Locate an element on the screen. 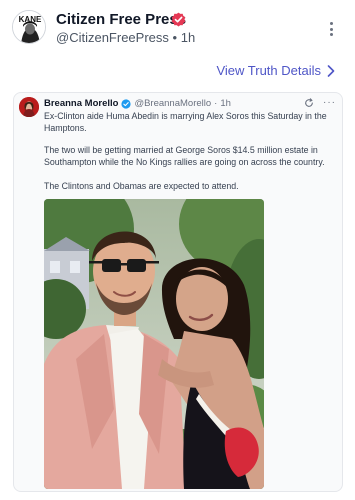  chevron-right-icon is located at coordinates (331, 70).